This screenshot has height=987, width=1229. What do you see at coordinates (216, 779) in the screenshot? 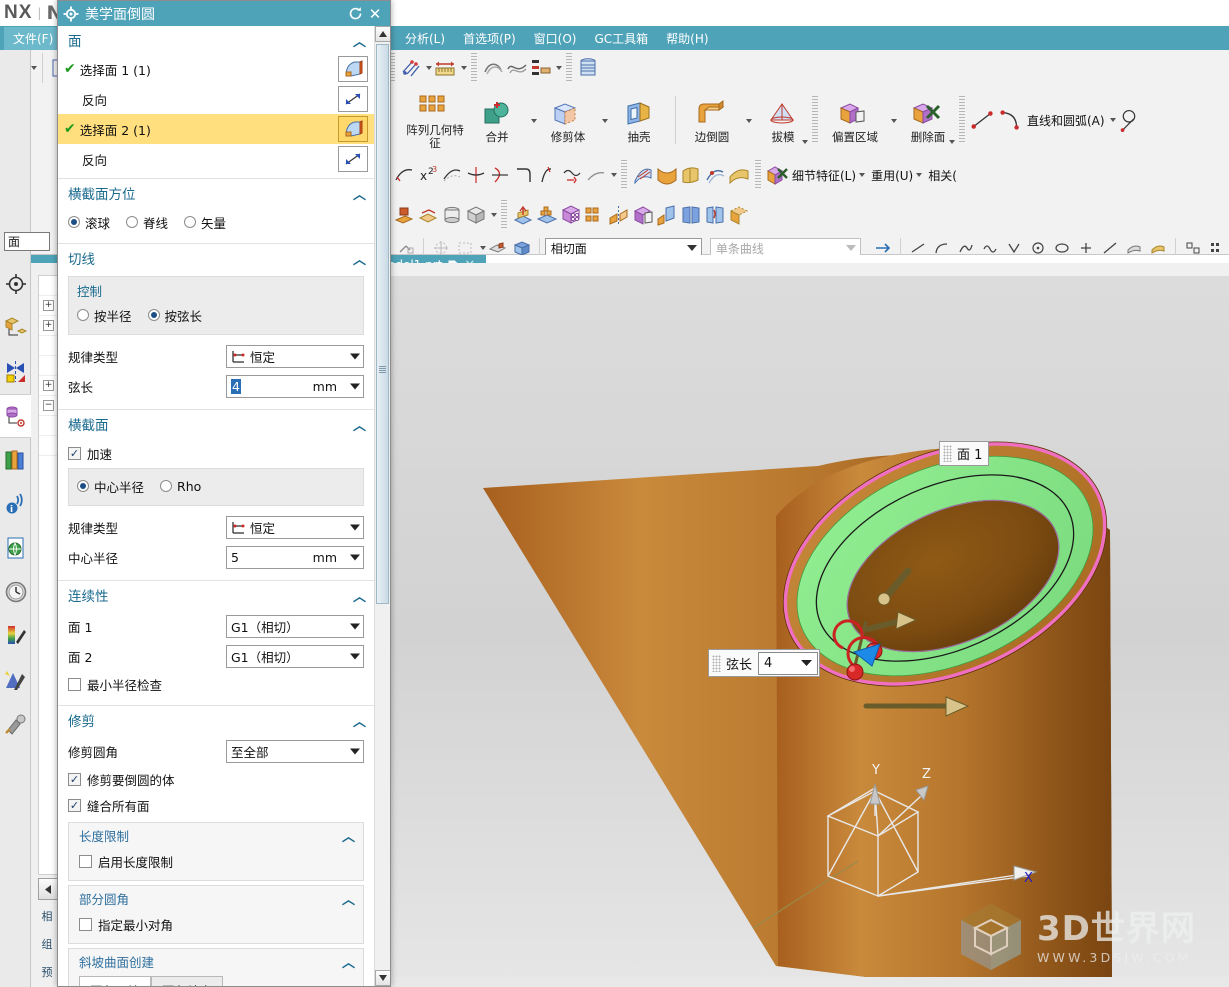
I see `trim-body-check-row: 修剪要倒圆的体` at bounding box center [216, 779].